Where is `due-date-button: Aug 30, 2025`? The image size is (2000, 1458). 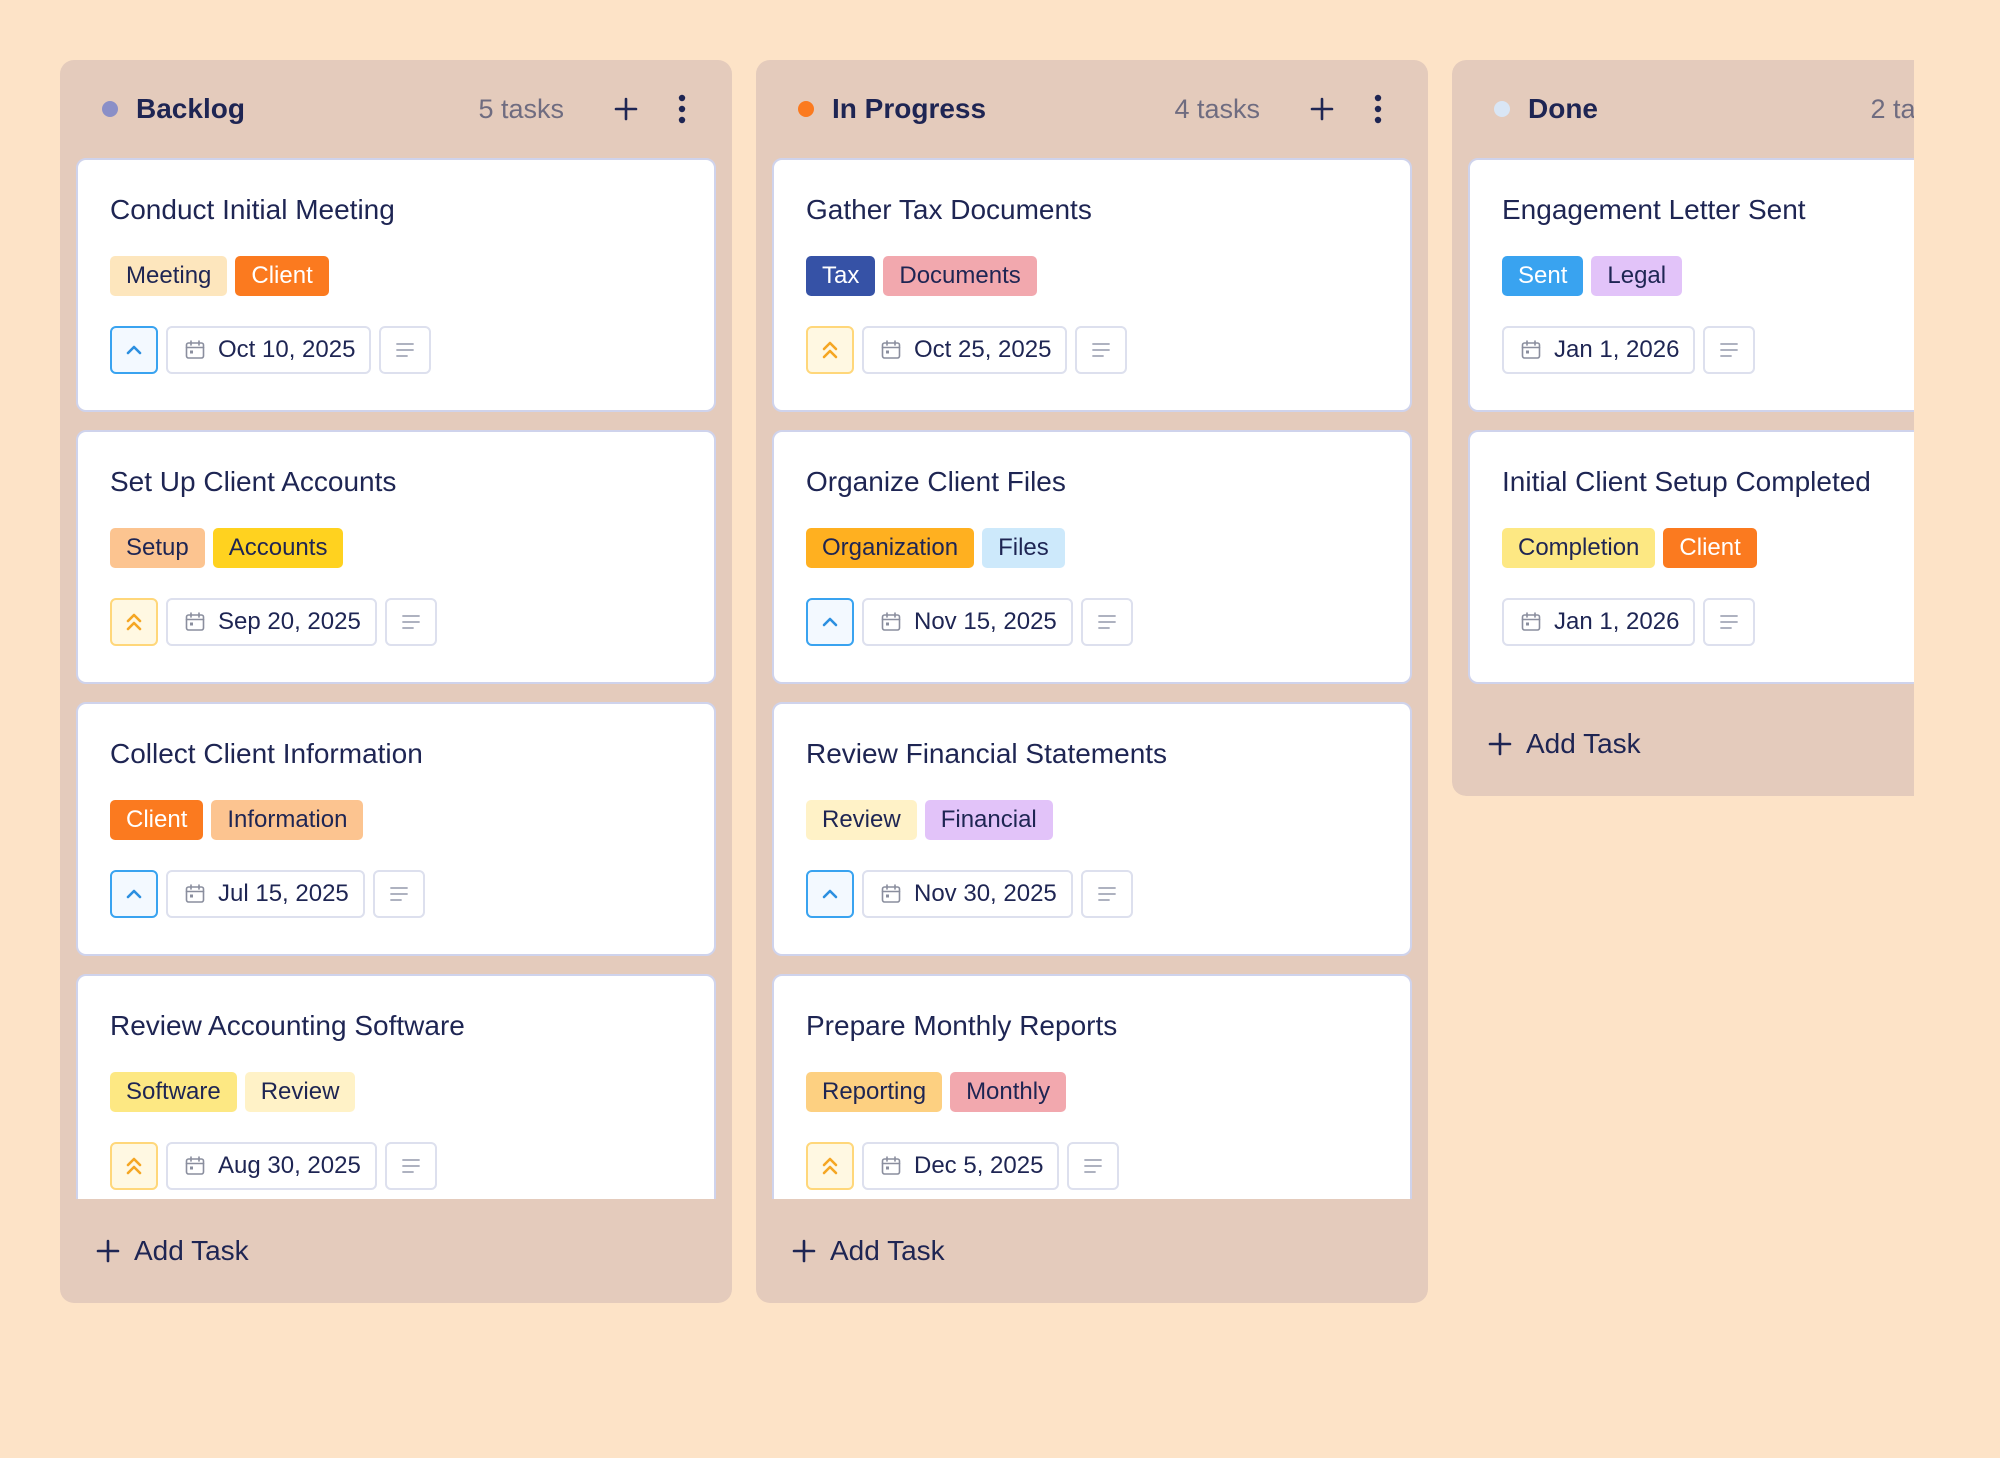
due-date-button: Aug 30, 2025 is located at coordinates (271, 1166).